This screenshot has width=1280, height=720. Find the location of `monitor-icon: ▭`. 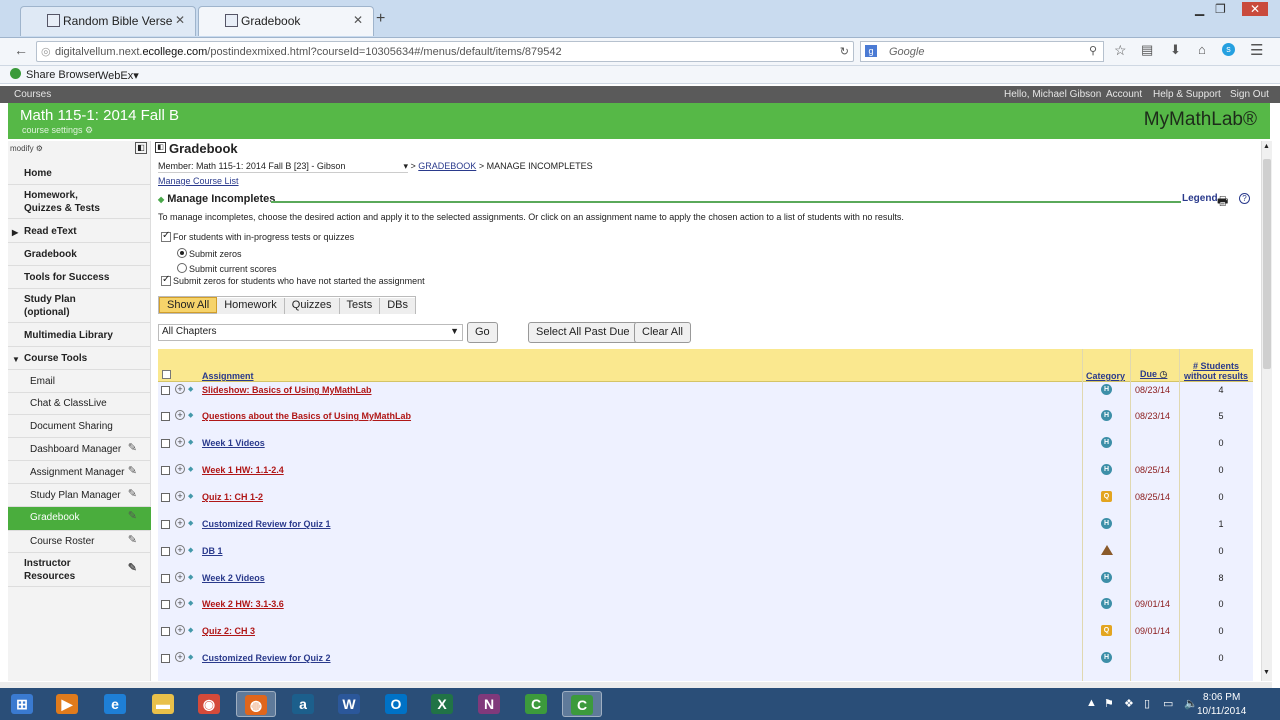

monitor-icon: ▭ is located at coordinates (1168, 703).